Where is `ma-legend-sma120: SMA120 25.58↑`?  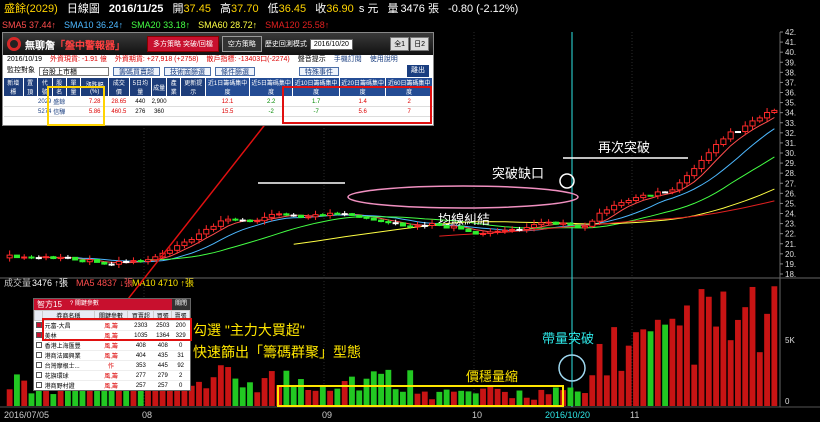 ma-legend-sma120: SMA120 25.58↑ is located at coordinates (297, 25).